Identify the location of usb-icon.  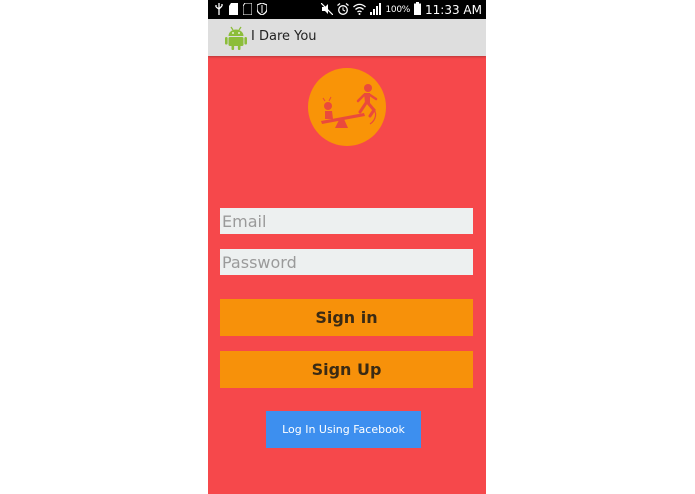
(219, 10).